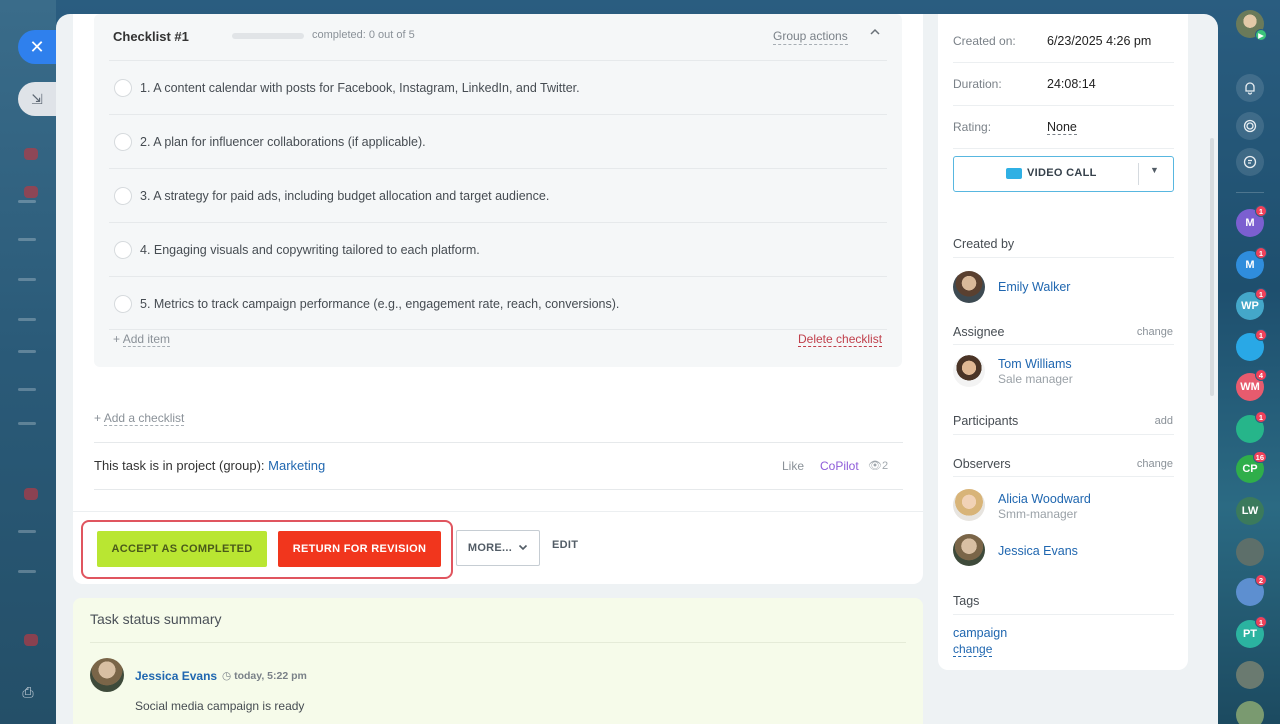  I want to click on like-link: Like, so click(793, 466).